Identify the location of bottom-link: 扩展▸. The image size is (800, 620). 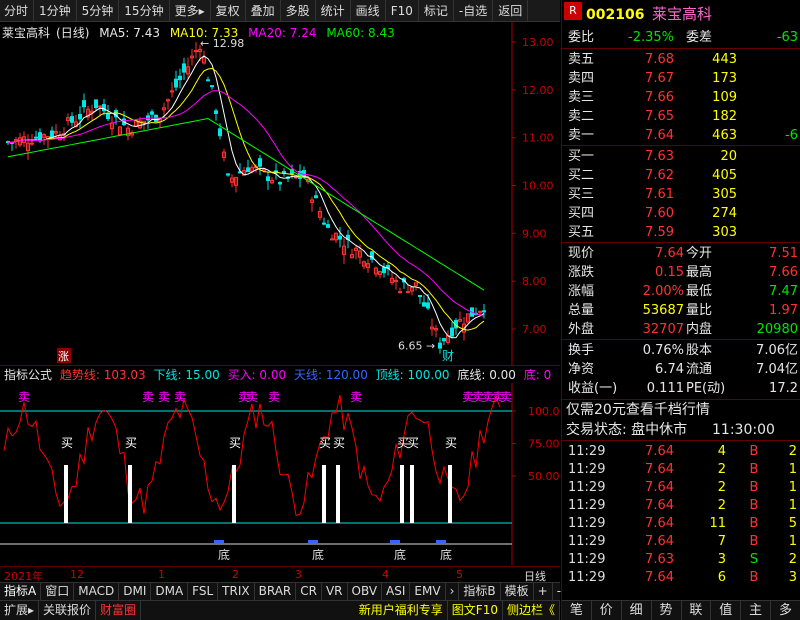
(20, 610).